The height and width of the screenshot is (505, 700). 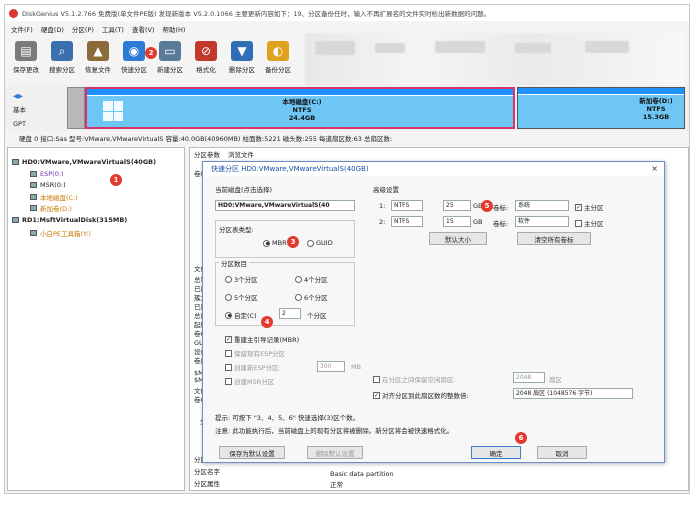 I want to click on disk-icon, so click(x=15, y=162).